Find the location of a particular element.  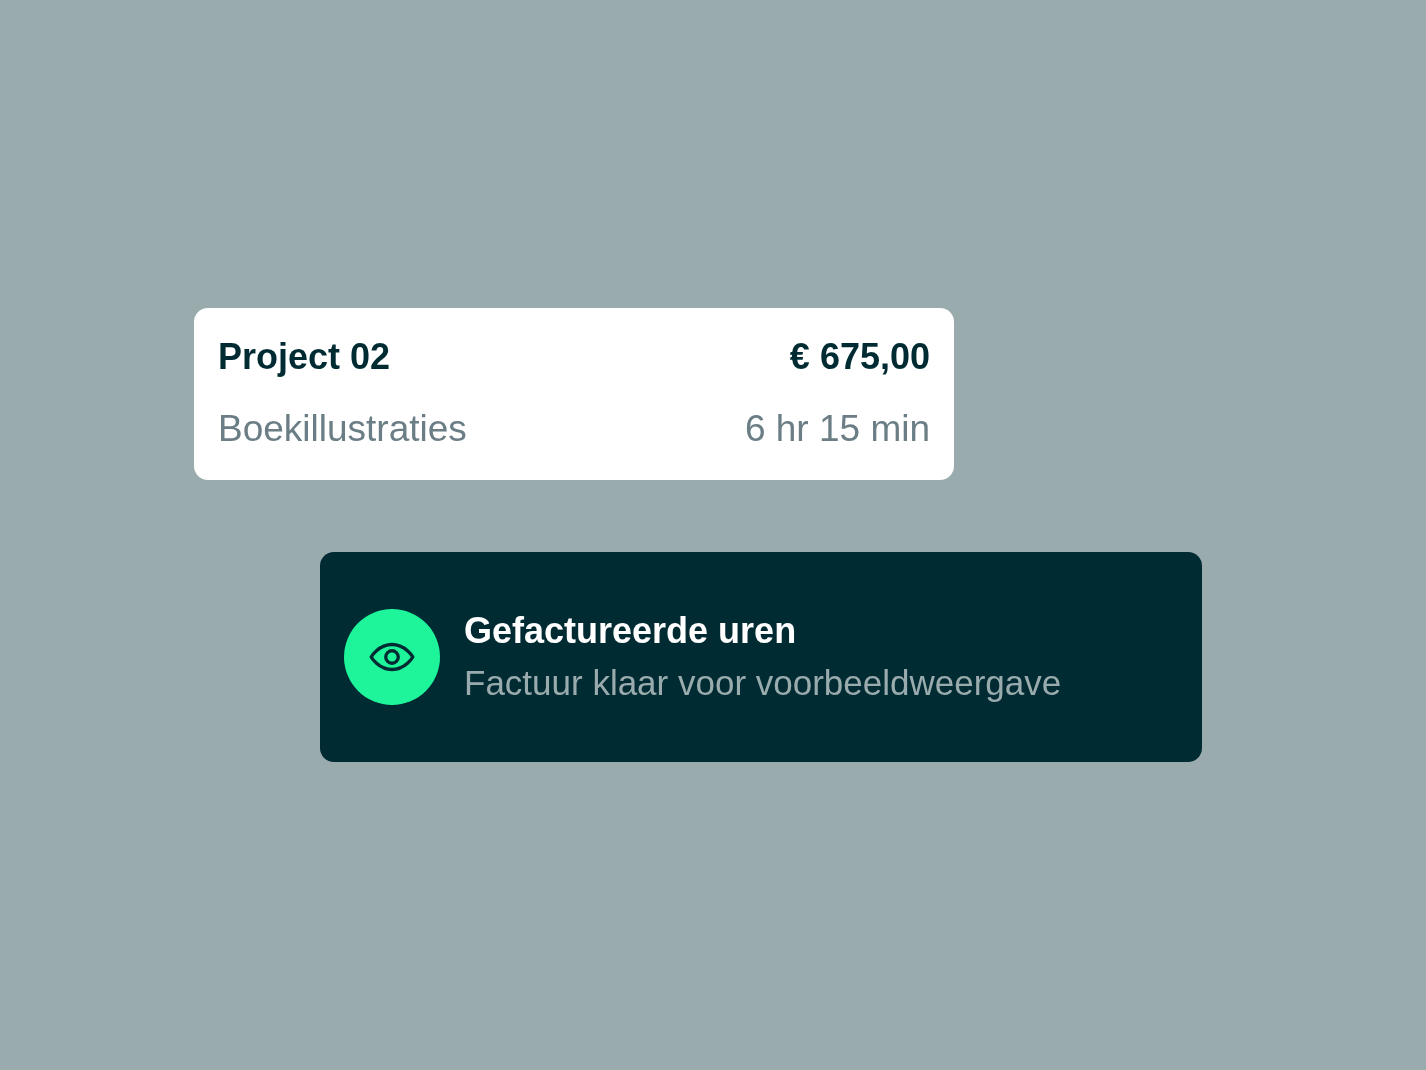

project-title: Project 02 is located at coordinates (304, 357).